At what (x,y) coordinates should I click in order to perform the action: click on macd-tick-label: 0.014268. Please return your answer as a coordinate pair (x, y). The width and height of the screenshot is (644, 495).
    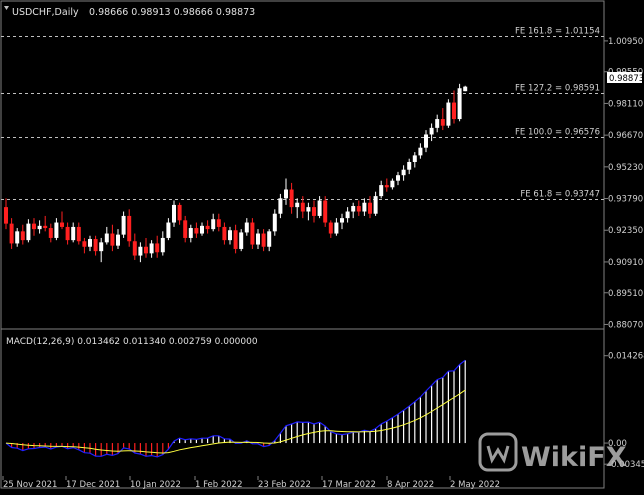
    Looking at the image, I should click on (626, 357).